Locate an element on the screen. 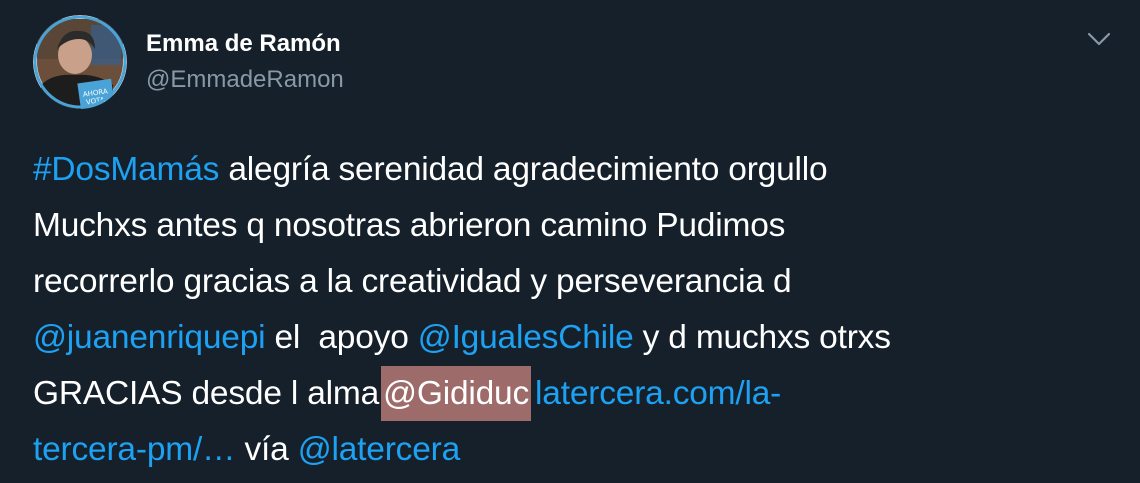 The width and height of the screenshot is (1140, 483). tweet-text-segment: alegría serenidad agradecimiento orgullo is located at coordinates (523, 169).